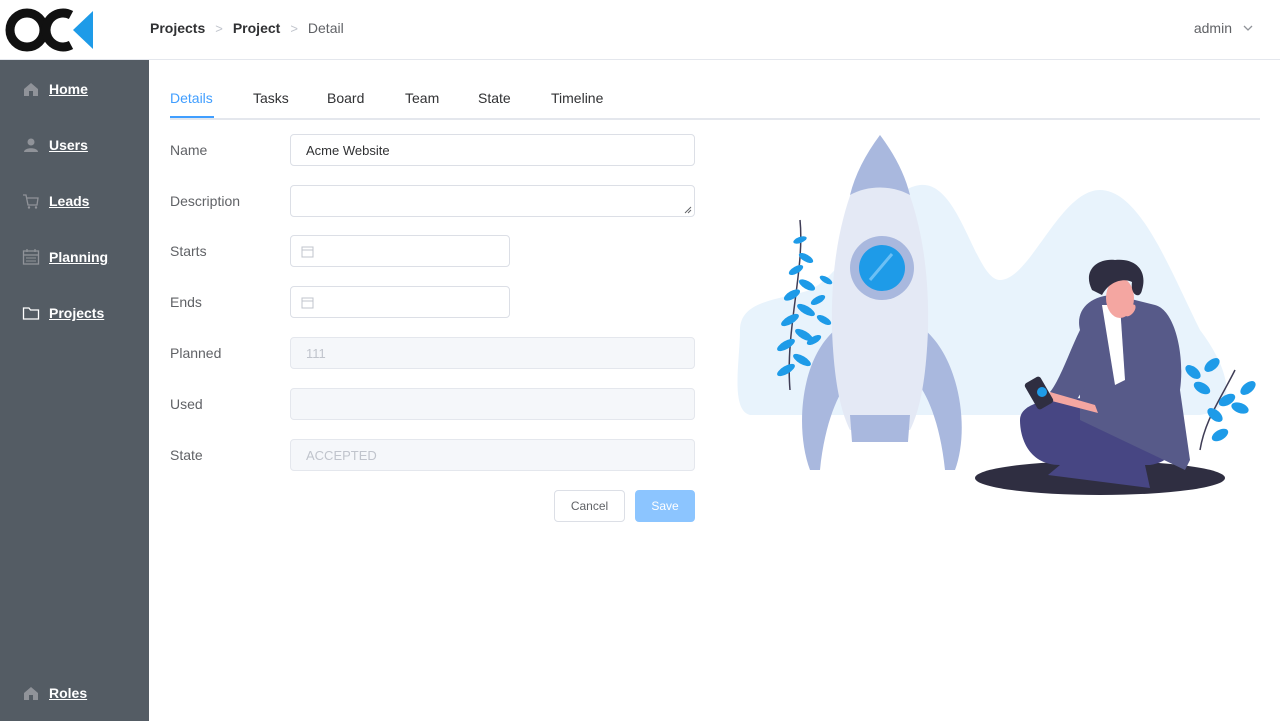 The height and width of the screenshot is (721, 1280). What do you see at coordinates (665, 506) in the screenshot?
I see `save-button: Save` at bounding box center [665, 506].